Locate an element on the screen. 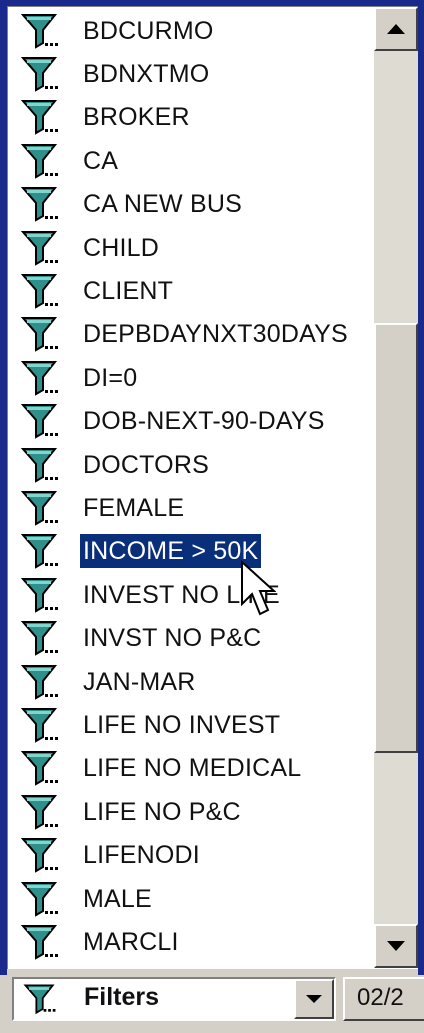 The width and height of the screenshot is (424, 1033). filter-list-item: CA is located at coordinates (191, 160).